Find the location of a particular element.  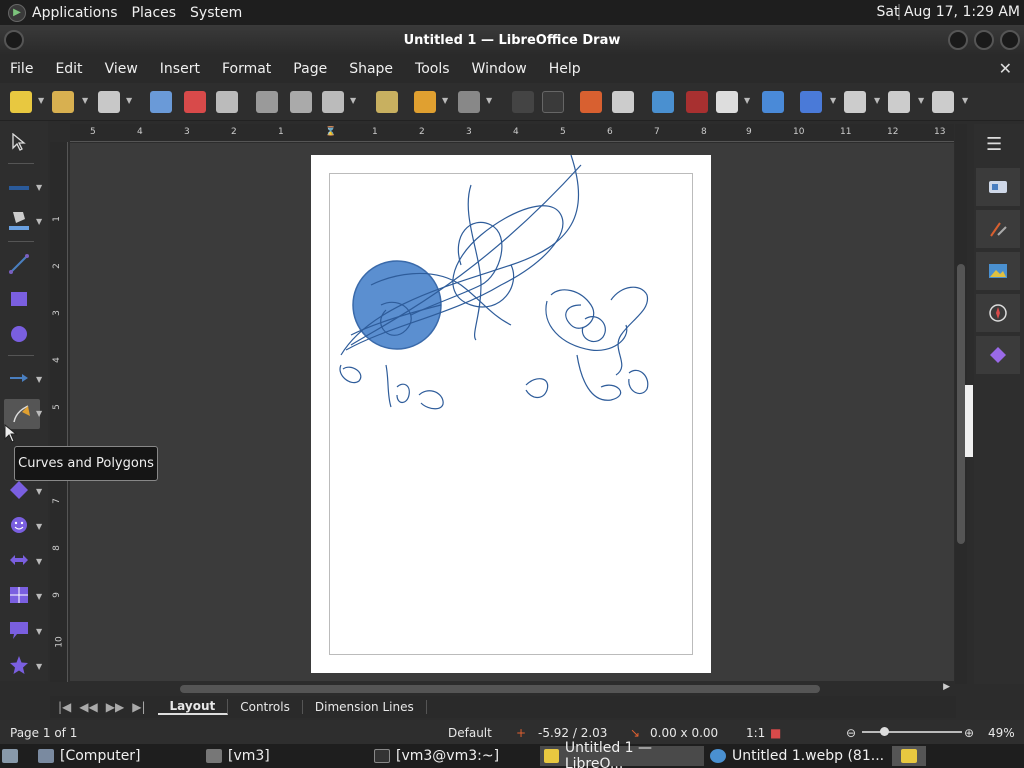

callouts-dropdown-icon: ▼ is located at coordinates (39, 631).